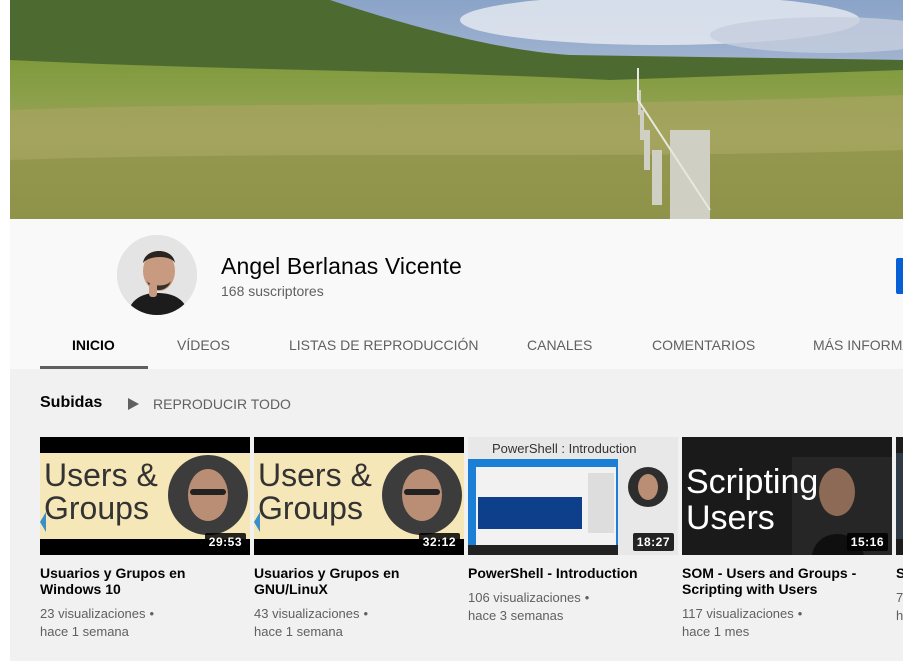 This screenshot has height=661, width=903. What do you see at coordinates (570, 573) in the screenshot?
I see `video-title: PowerShell - Introduction` at bounding box center [570, 573].